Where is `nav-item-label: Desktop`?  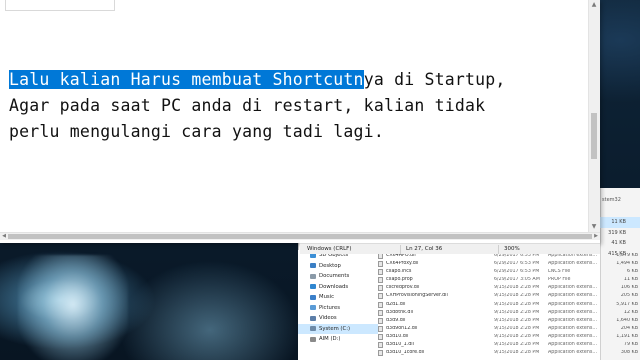 nav-item-label: Desktop is located at coordinates (330, 265).